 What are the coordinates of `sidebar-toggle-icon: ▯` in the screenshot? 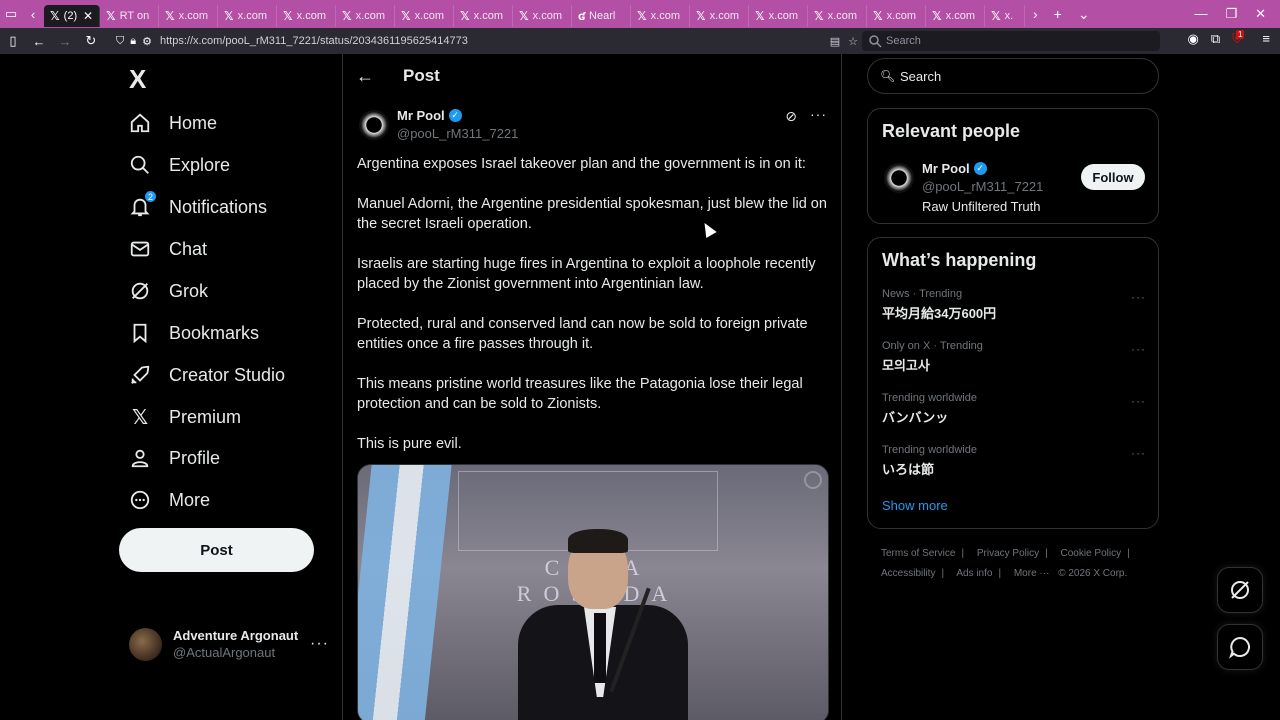 It's located at (13, 41).